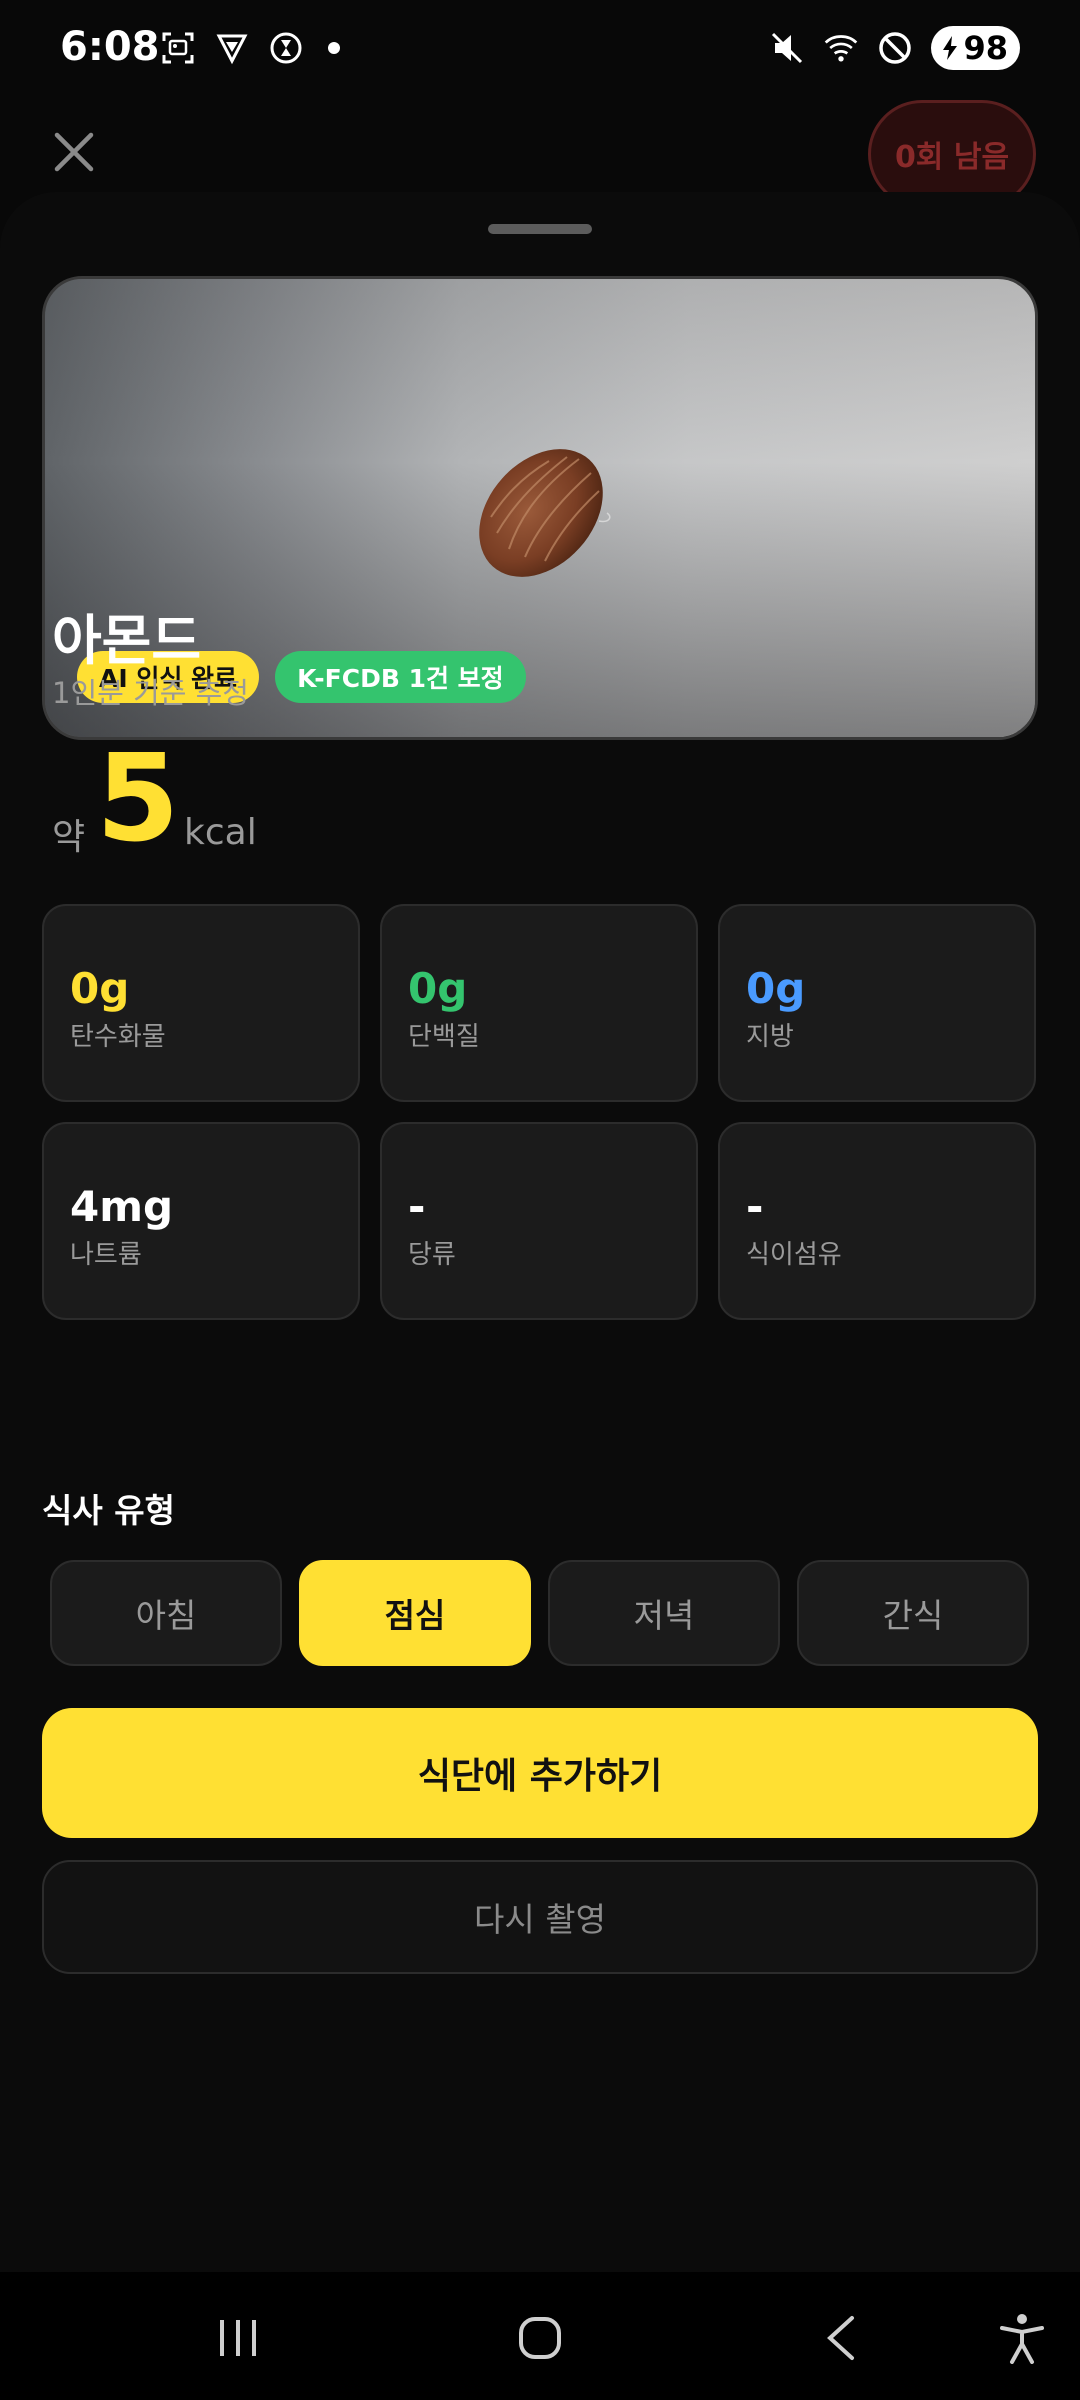 The height and width of the screenshot is (2400, 1080). What do you see at coordinates (841, 48) in the screenshot?
I see `wifi-icon` at bounding box center [841, 48].